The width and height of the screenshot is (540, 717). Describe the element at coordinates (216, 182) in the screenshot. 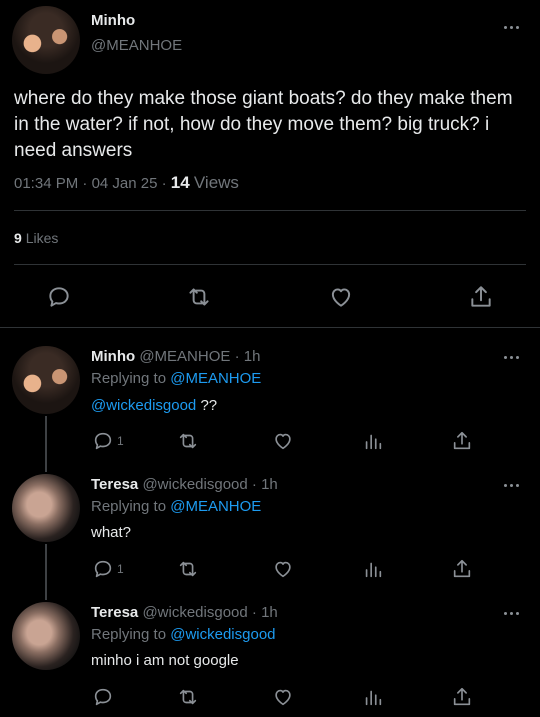

I see `views-label: Views` at that location.